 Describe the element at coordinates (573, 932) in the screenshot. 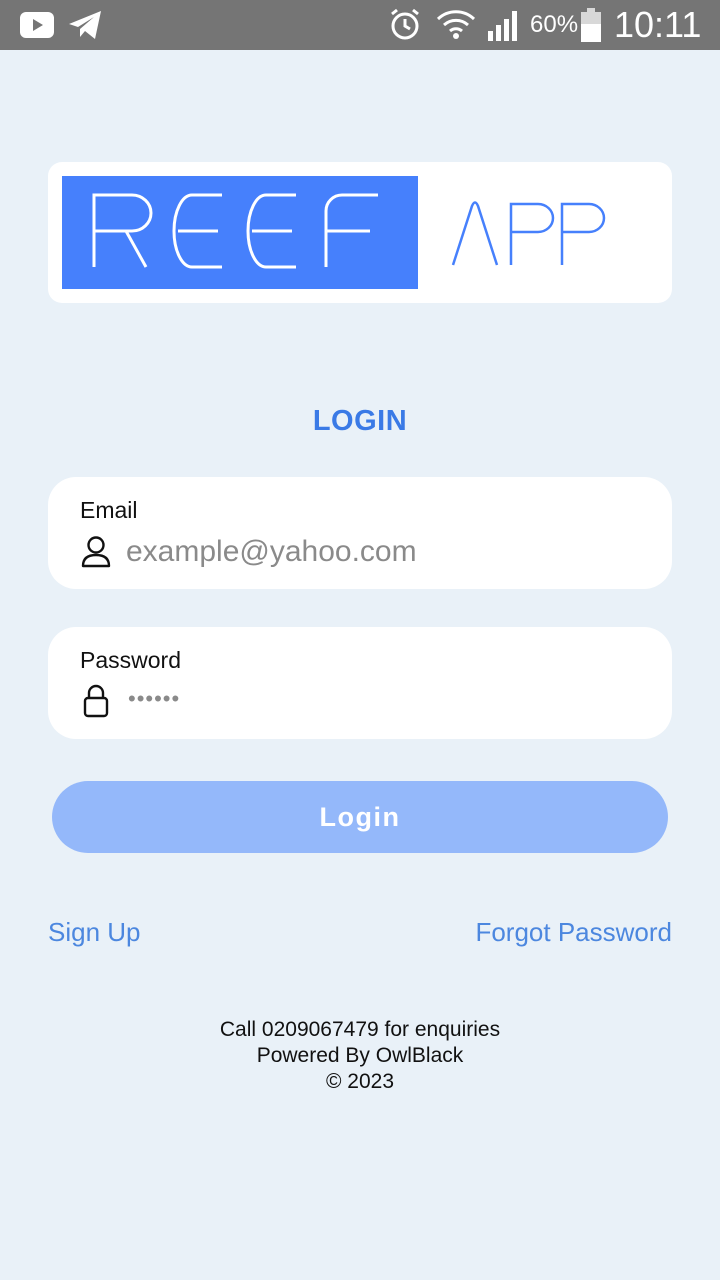

I see `forgot-password-link: Forgot Password` at that location.